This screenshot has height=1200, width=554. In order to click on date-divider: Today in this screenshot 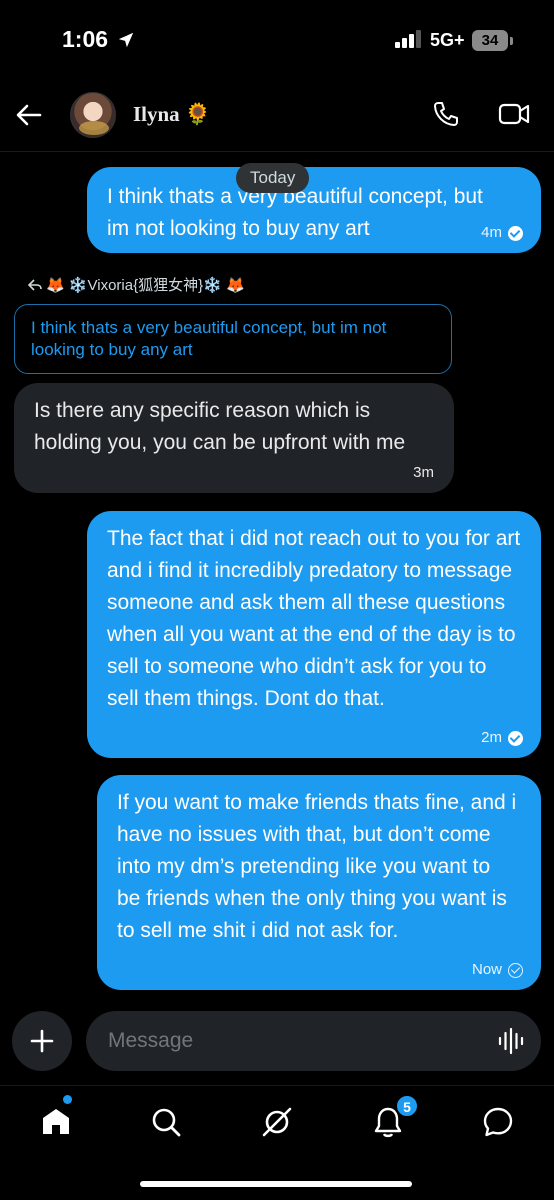, I will do `click(273, 178)`.